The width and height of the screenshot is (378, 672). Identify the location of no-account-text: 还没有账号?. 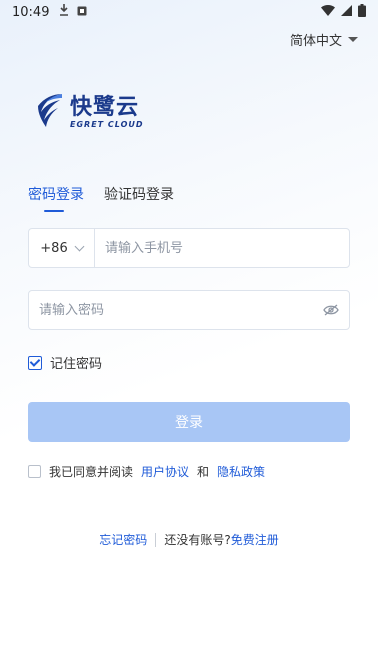
(197, 540).